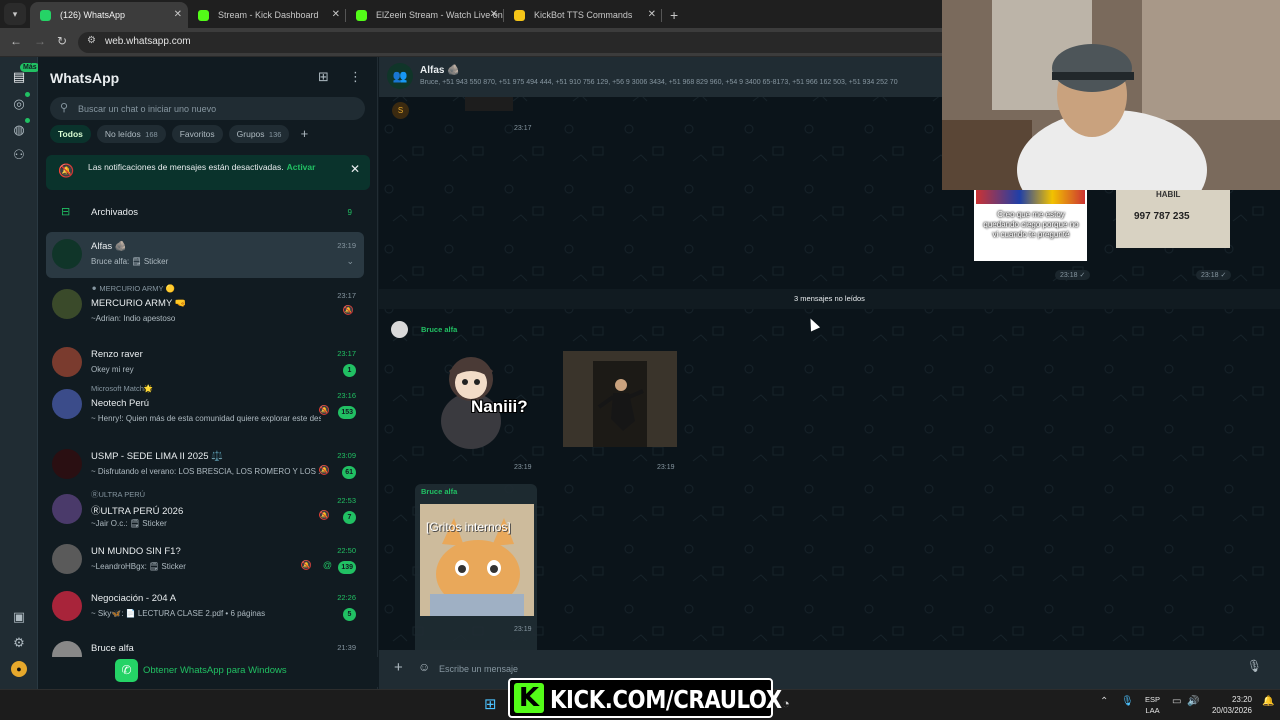  Describe the element at coordinates (91, 40) in the screenshot. I see `site-settings-icon: ⚙` at that location.